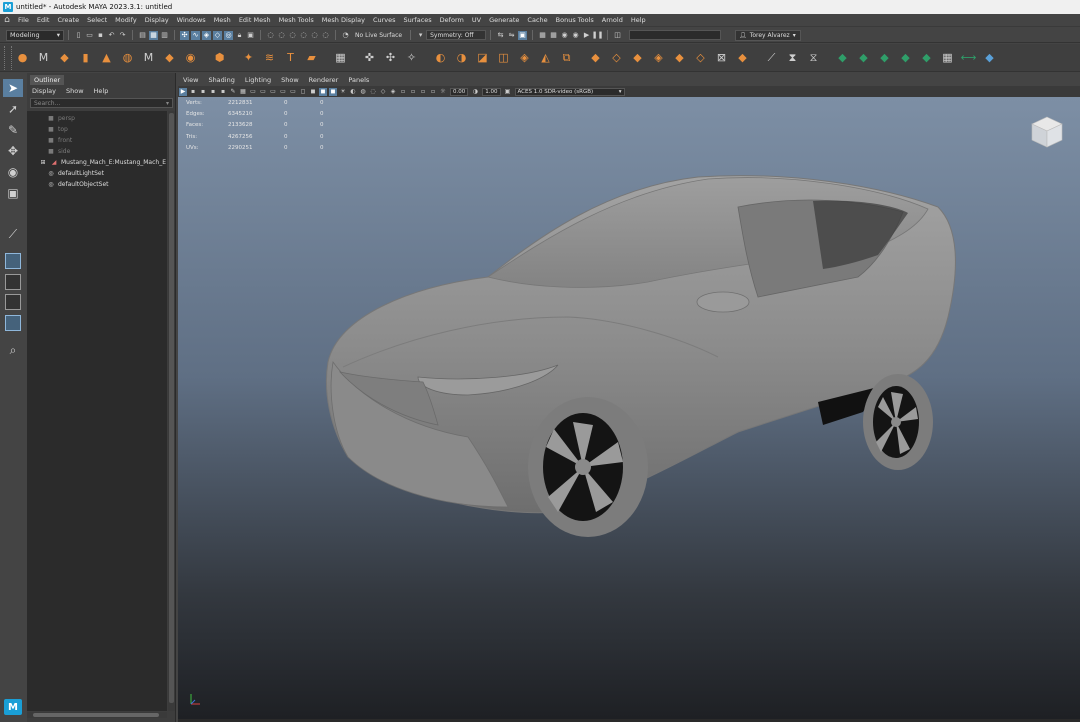 This screenshot has height=722, width=1080. I want to click on poly-cylinder-icon: ▮, so click(86, 58).